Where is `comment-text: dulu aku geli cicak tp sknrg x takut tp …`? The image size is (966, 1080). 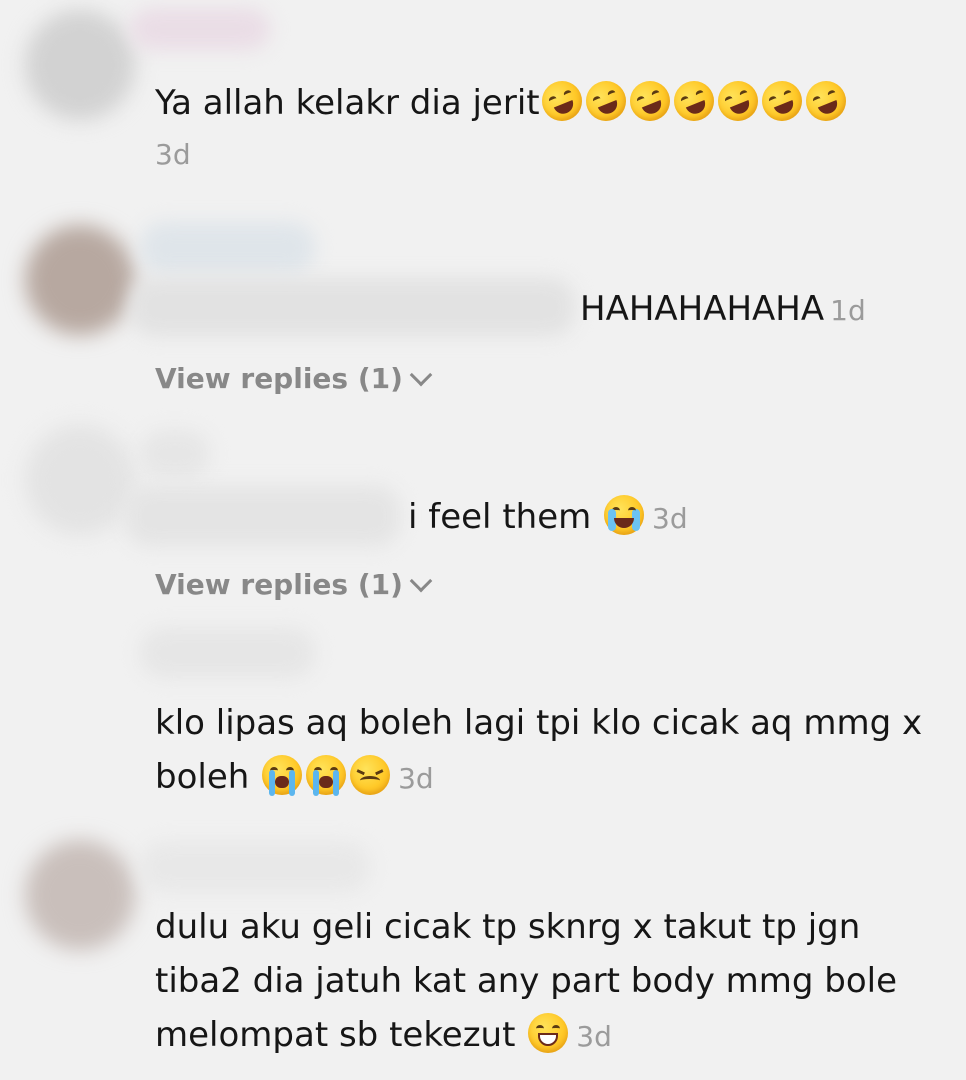
comment-text: dulu aku geli cicak tp sknrg x takut tp … is located at coordinates (526, 981).